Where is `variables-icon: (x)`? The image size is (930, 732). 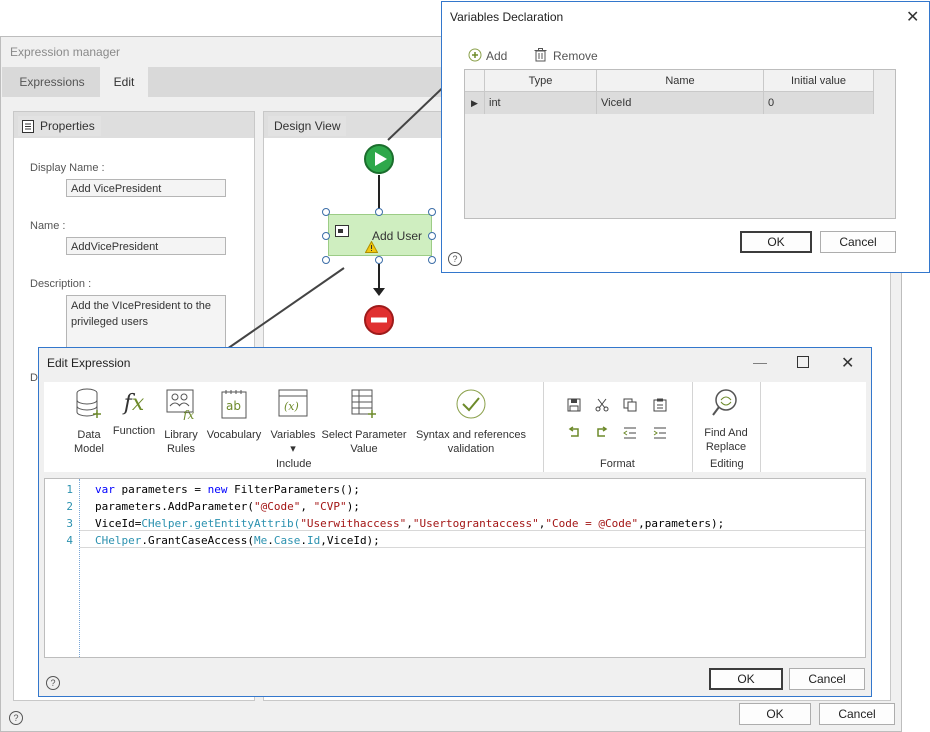 variables-icon: (x) is located at coordinates (293, 406).